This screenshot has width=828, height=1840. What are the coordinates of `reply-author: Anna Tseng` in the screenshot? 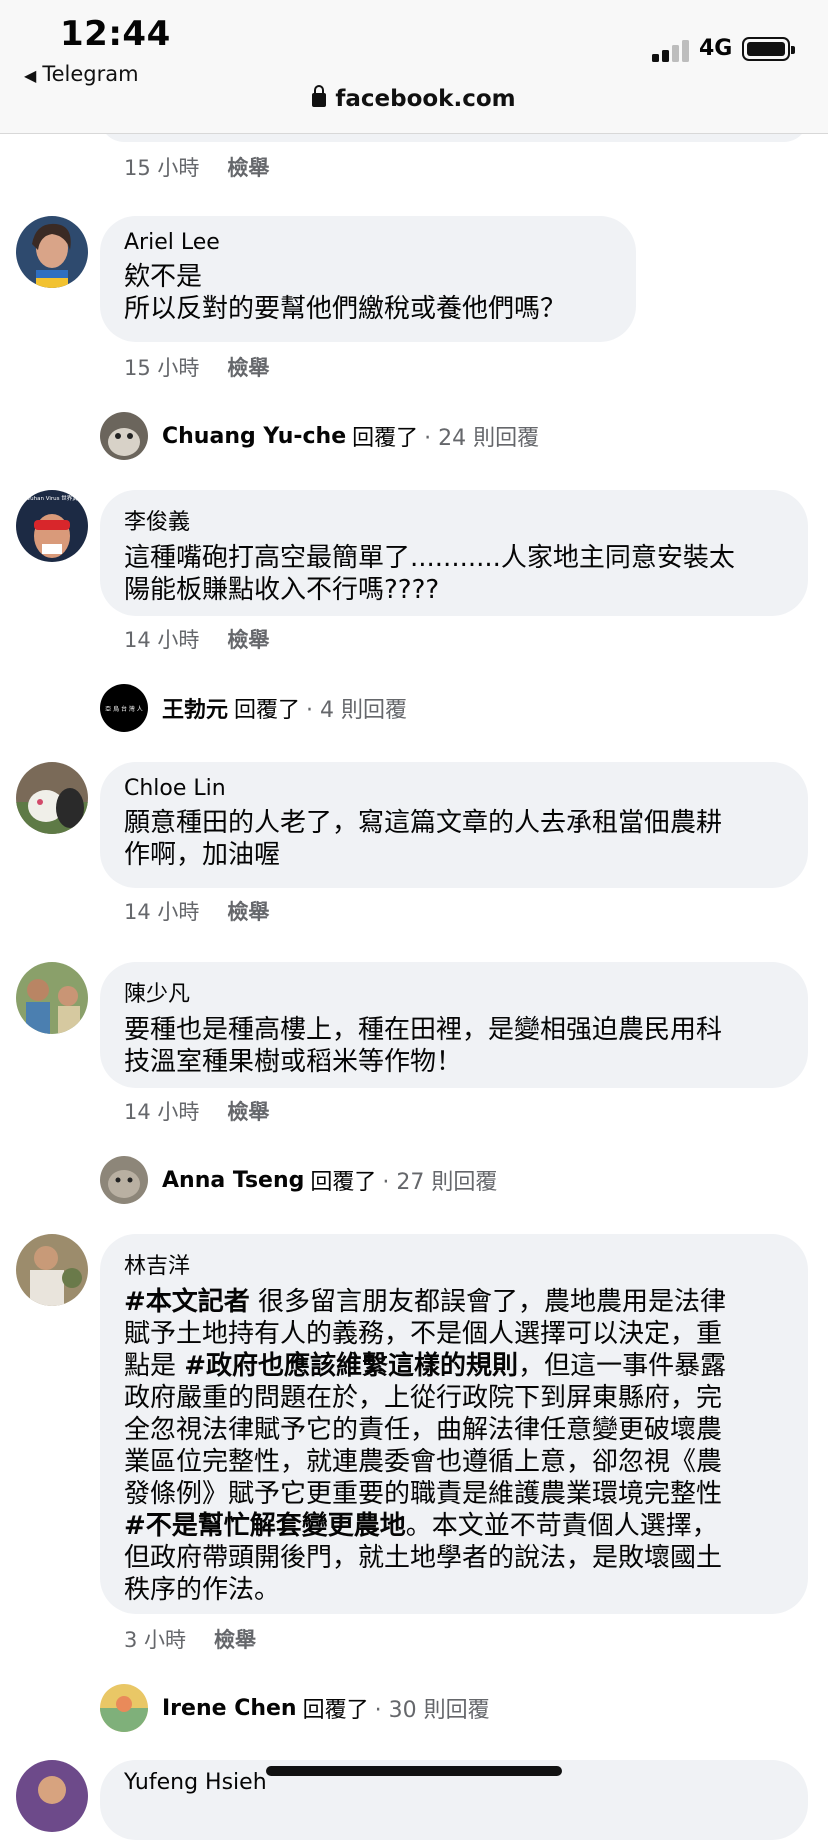 It's located at (233, 1180).